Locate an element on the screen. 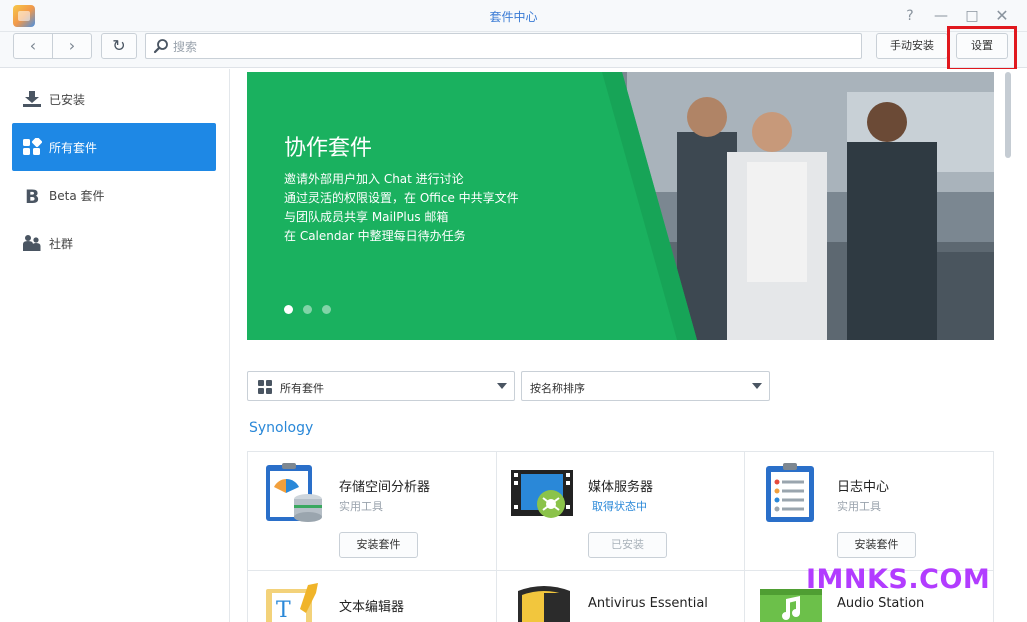 The image size is (1027, 622). sidebar-item-installed: 已安装 is located at coordinates (114, 99).